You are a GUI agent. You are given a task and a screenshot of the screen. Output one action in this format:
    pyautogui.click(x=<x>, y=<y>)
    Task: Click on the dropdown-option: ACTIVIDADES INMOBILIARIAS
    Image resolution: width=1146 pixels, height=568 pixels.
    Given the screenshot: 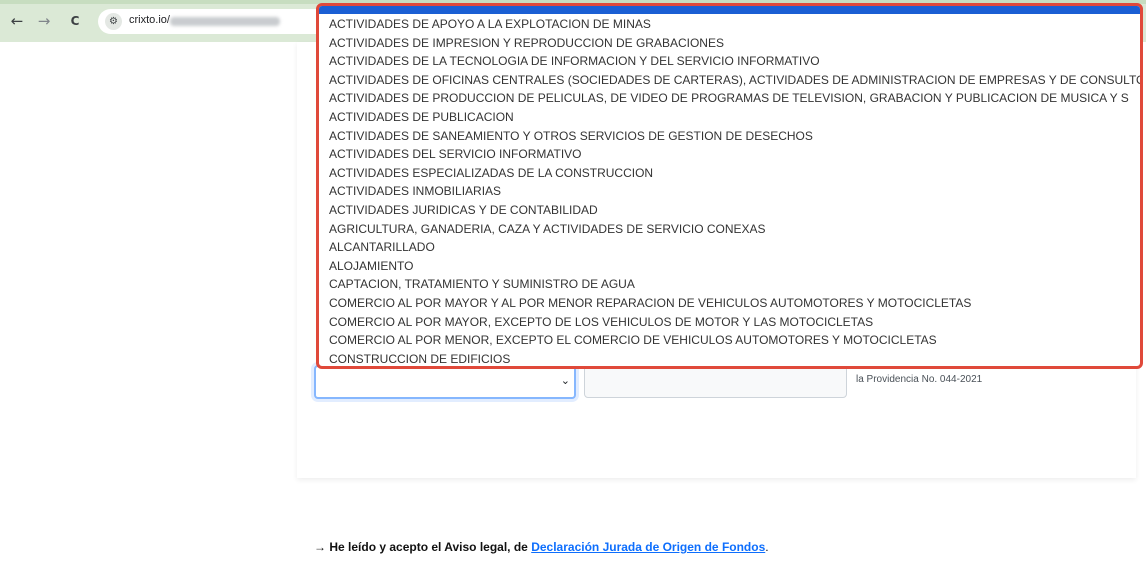 What is the action you would take?
    pyautogui.click(x=734, y=191)
    